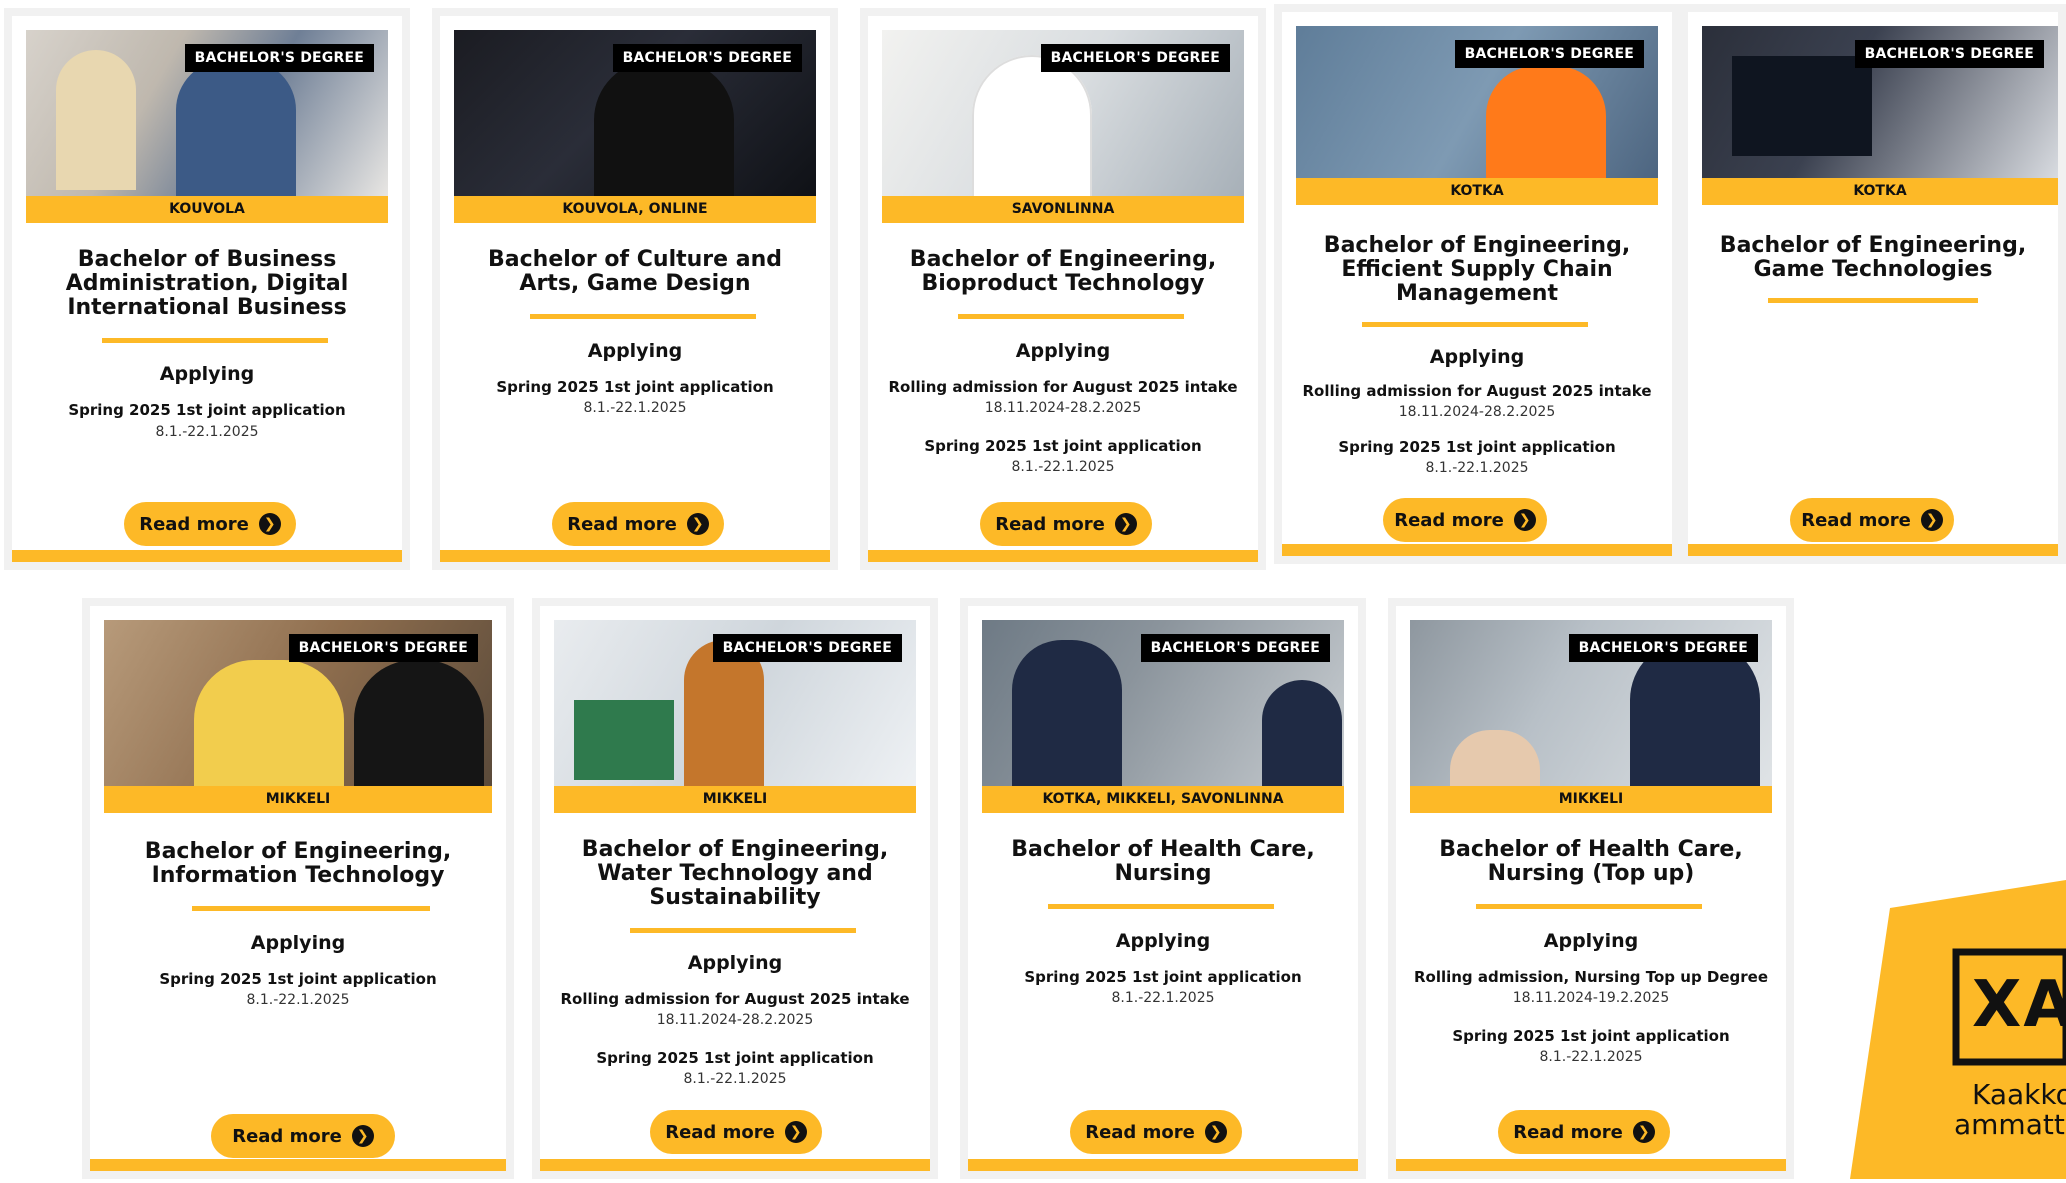 Image resolution: width=2066 pixels, height=1183 pixels. Describe the element at coordinates (207, 209) in the screenshot. I see `location-label: KOUVOLA` at that location.